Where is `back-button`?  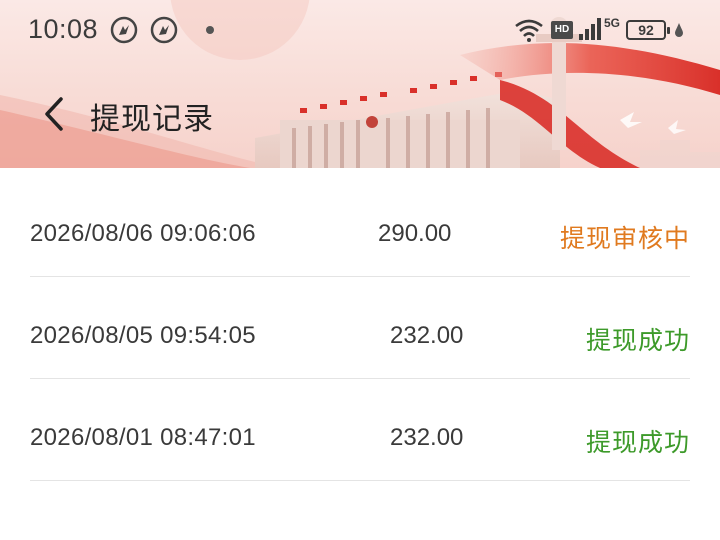
back-button is located at coordinates (54, 114).